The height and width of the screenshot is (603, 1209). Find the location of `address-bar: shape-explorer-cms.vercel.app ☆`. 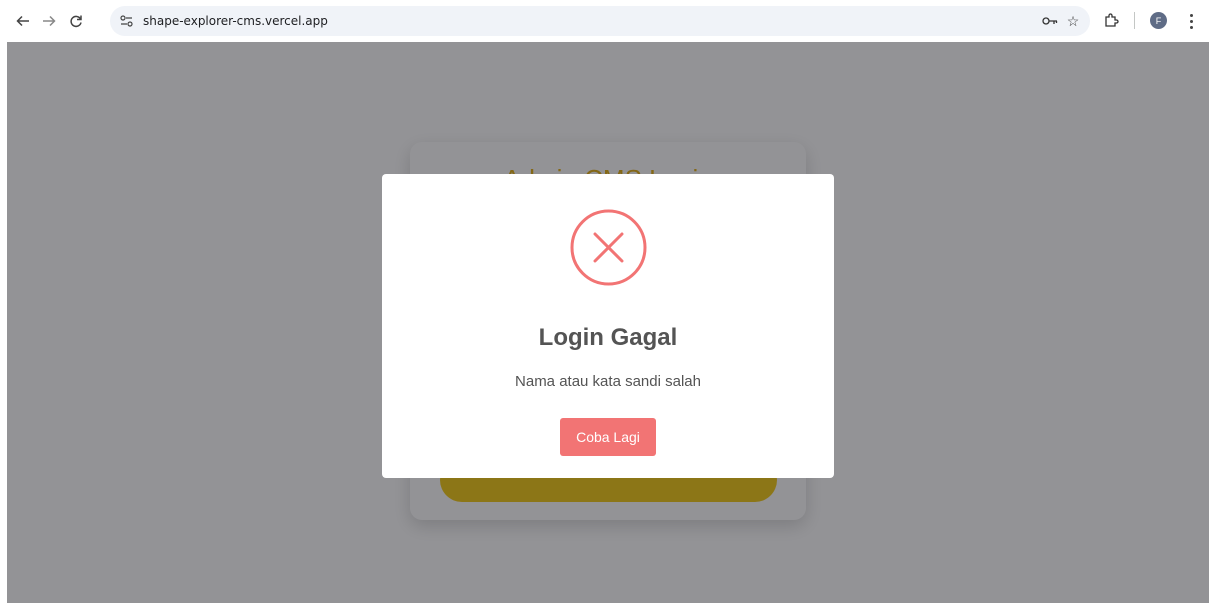

address-bar: shape-explorer-cms.vercel.app ☆ is located at coordinates (600, 21).